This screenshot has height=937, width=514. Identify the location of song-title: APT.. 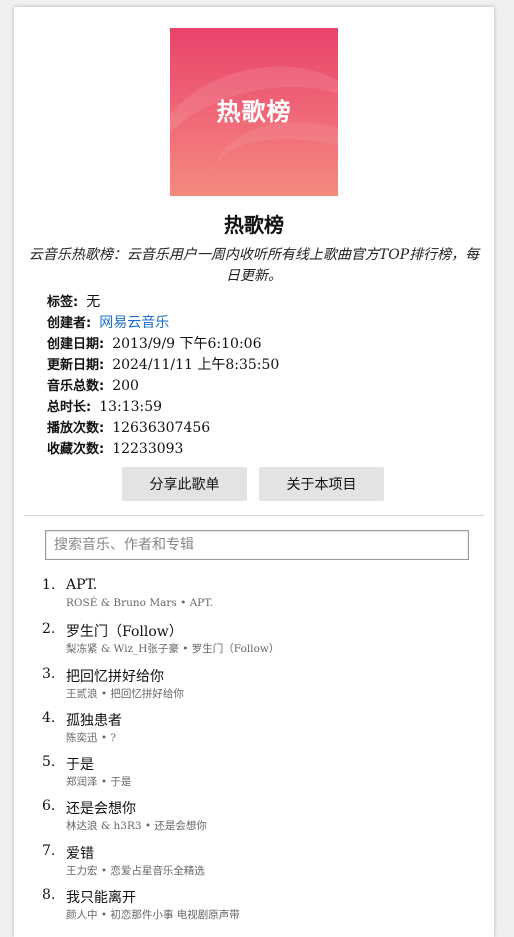
(81, 585).